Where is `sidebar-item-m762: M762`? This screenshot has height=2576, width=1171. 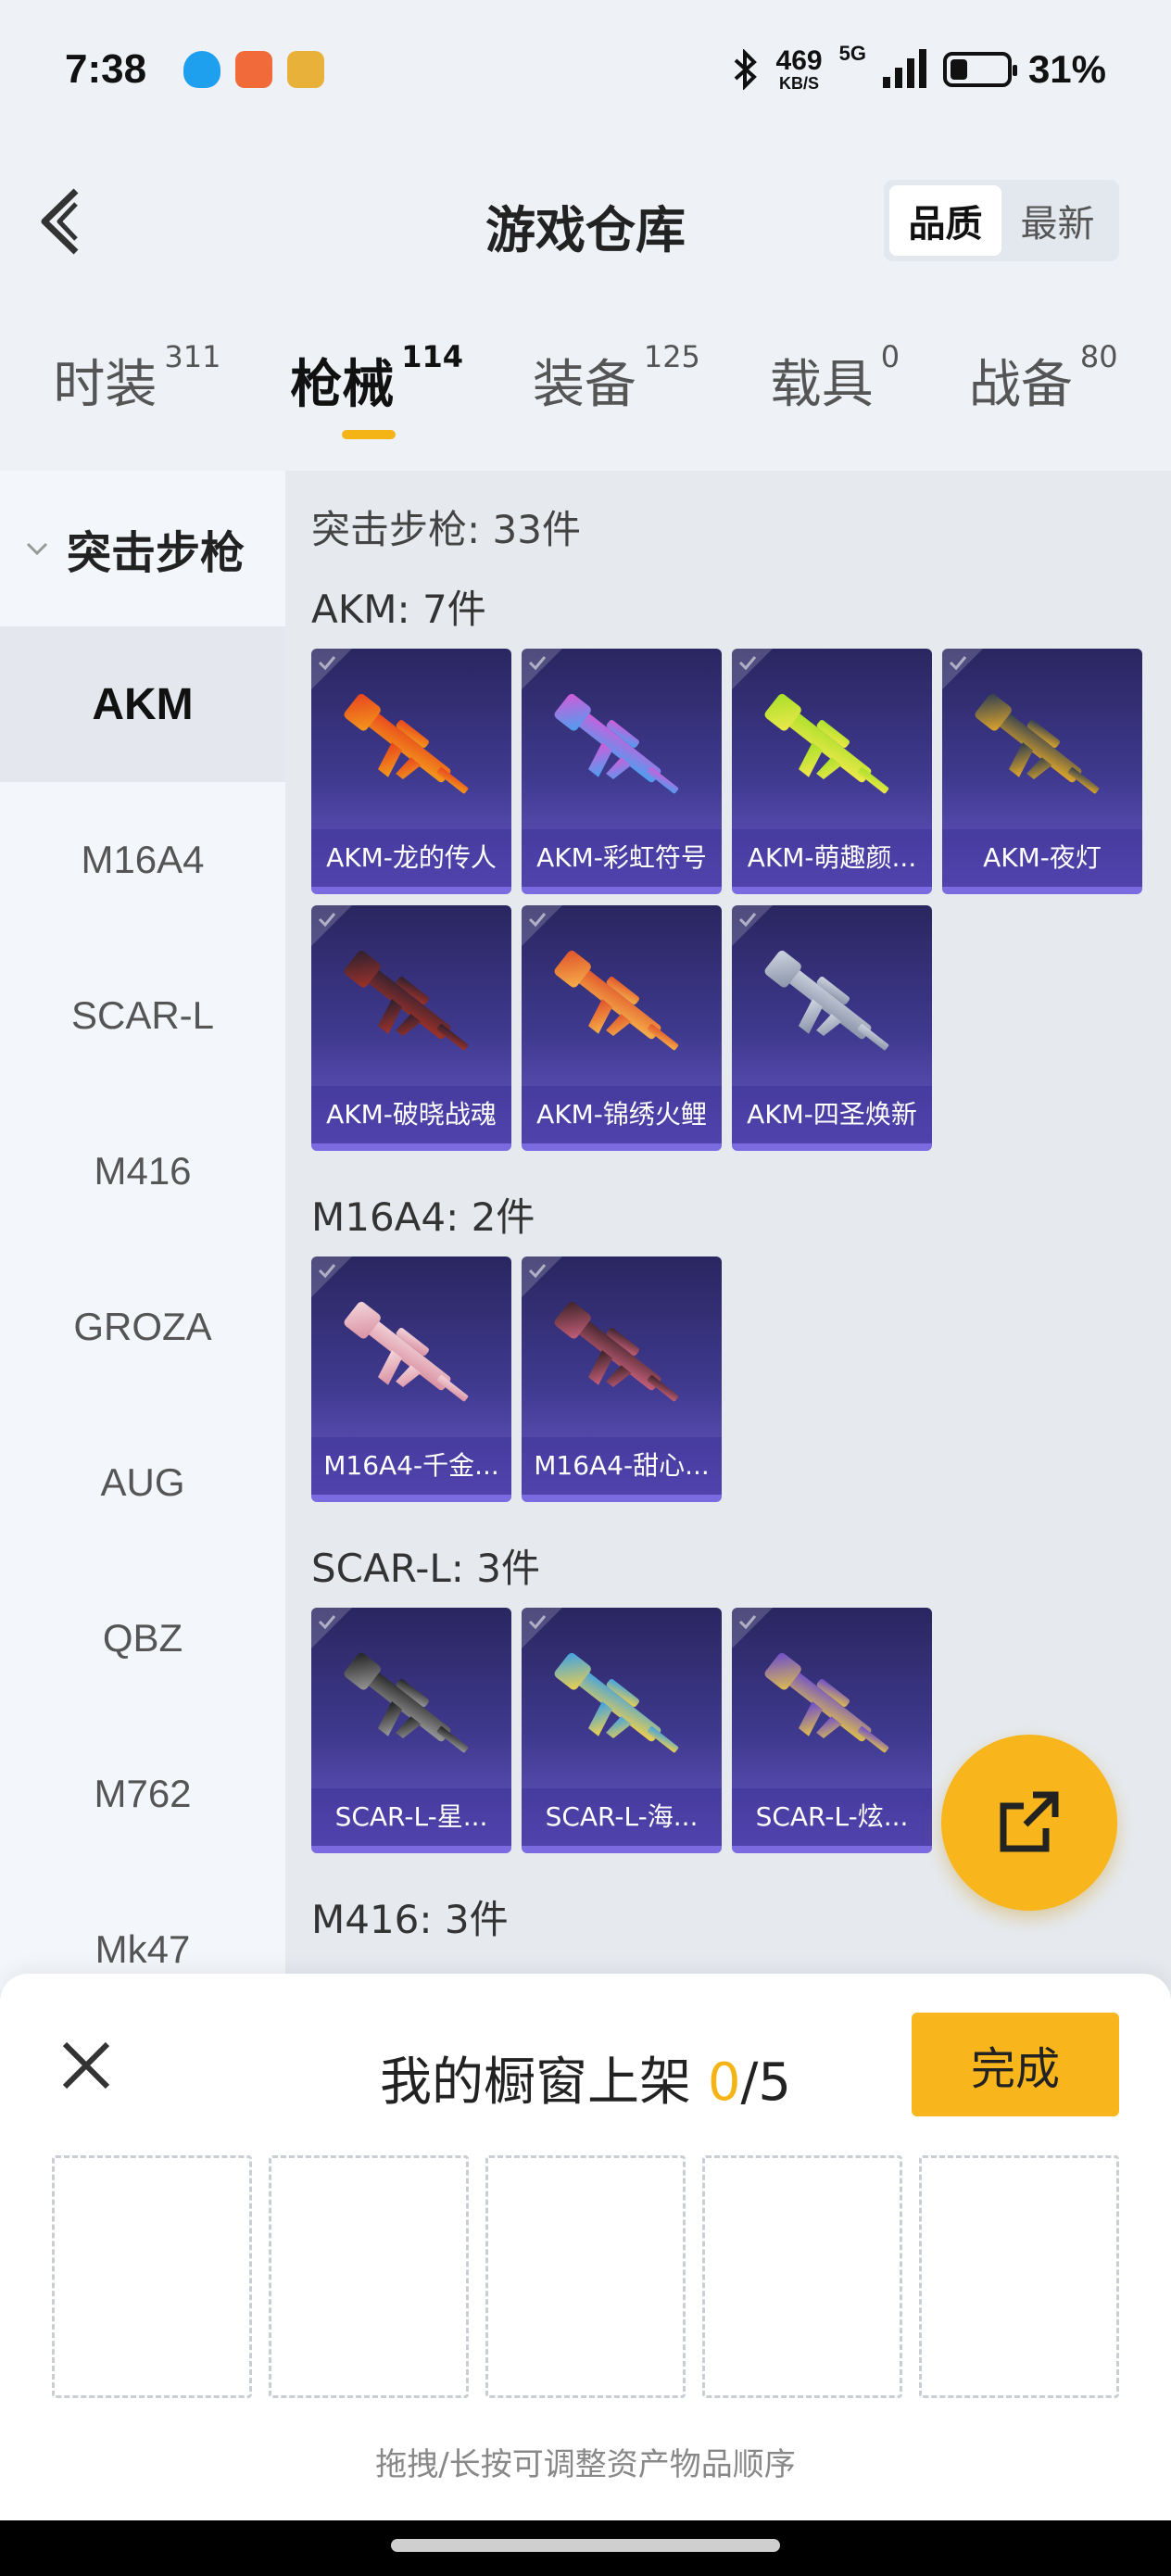
sidebar-item-m762: M762 is located at coordinates (142, 1794).